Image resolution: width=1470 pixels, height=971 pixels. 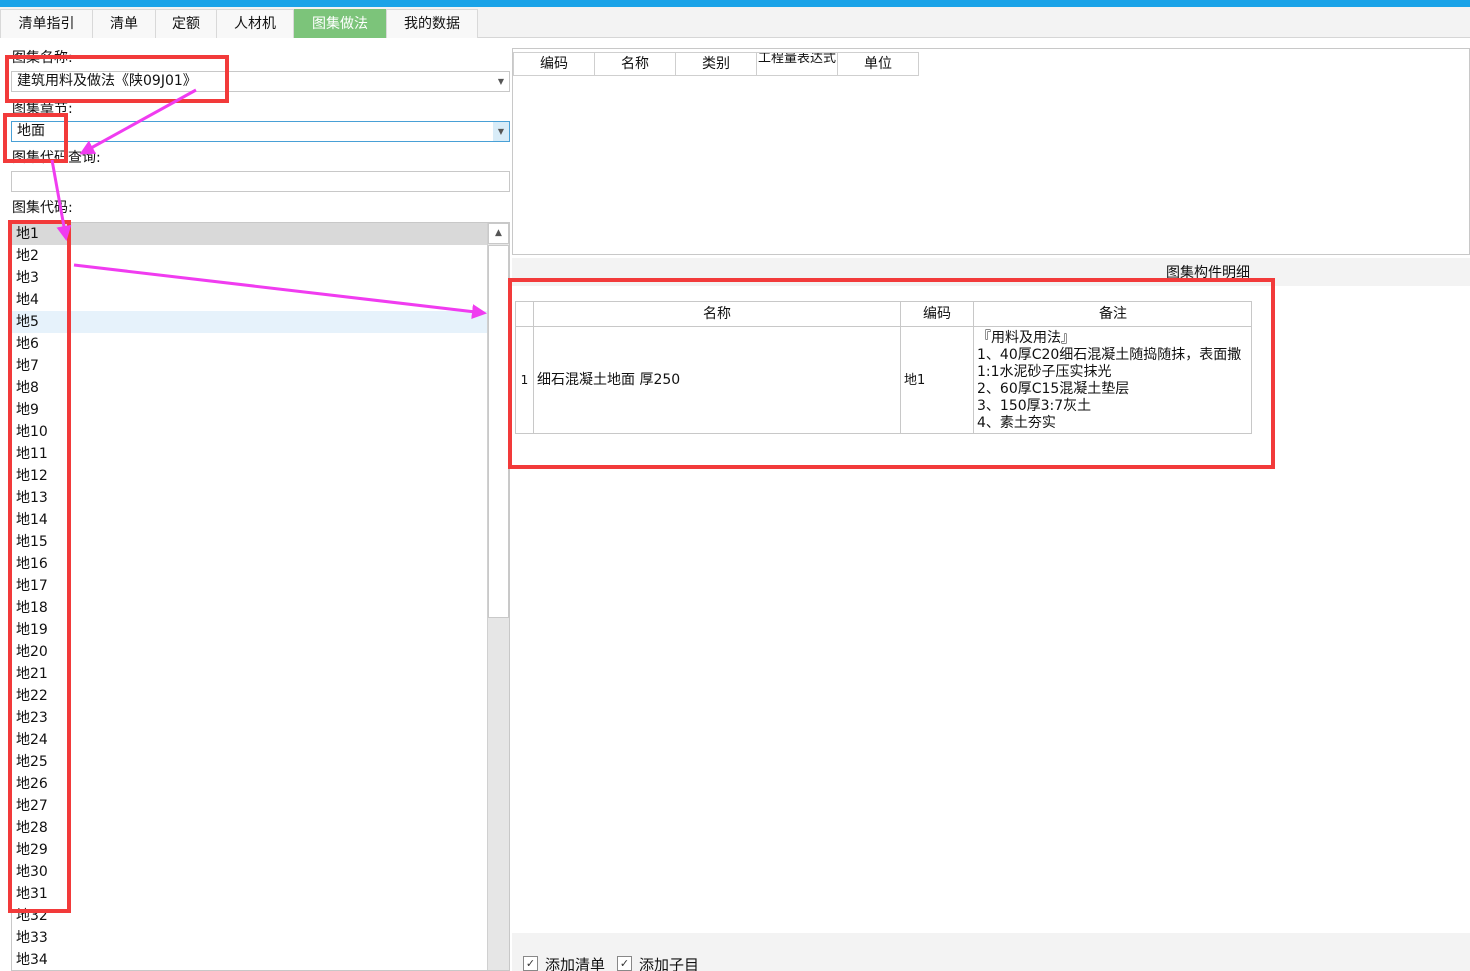 I want to click on arrow-name-to-chapter, so click(x=138, y=121).